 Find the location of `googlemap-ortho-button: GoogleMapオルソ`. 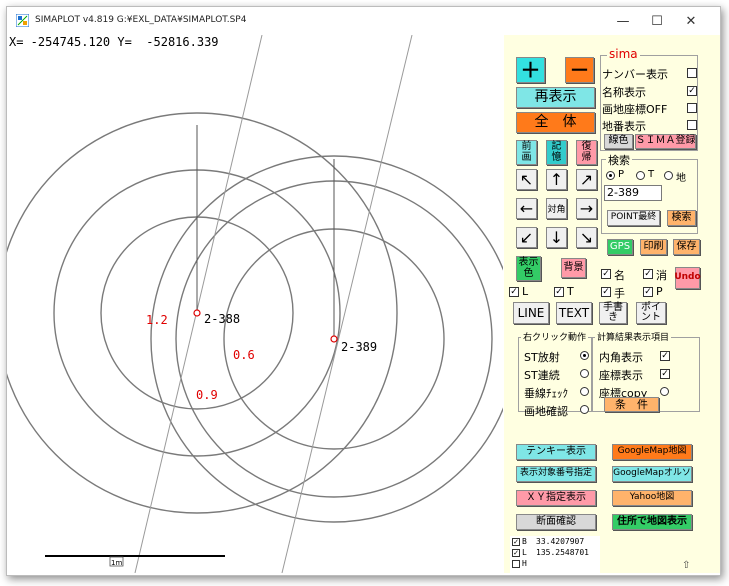

googlemap-ortho-button: GoogleMapオルソ is located at coordinates (652, 474).